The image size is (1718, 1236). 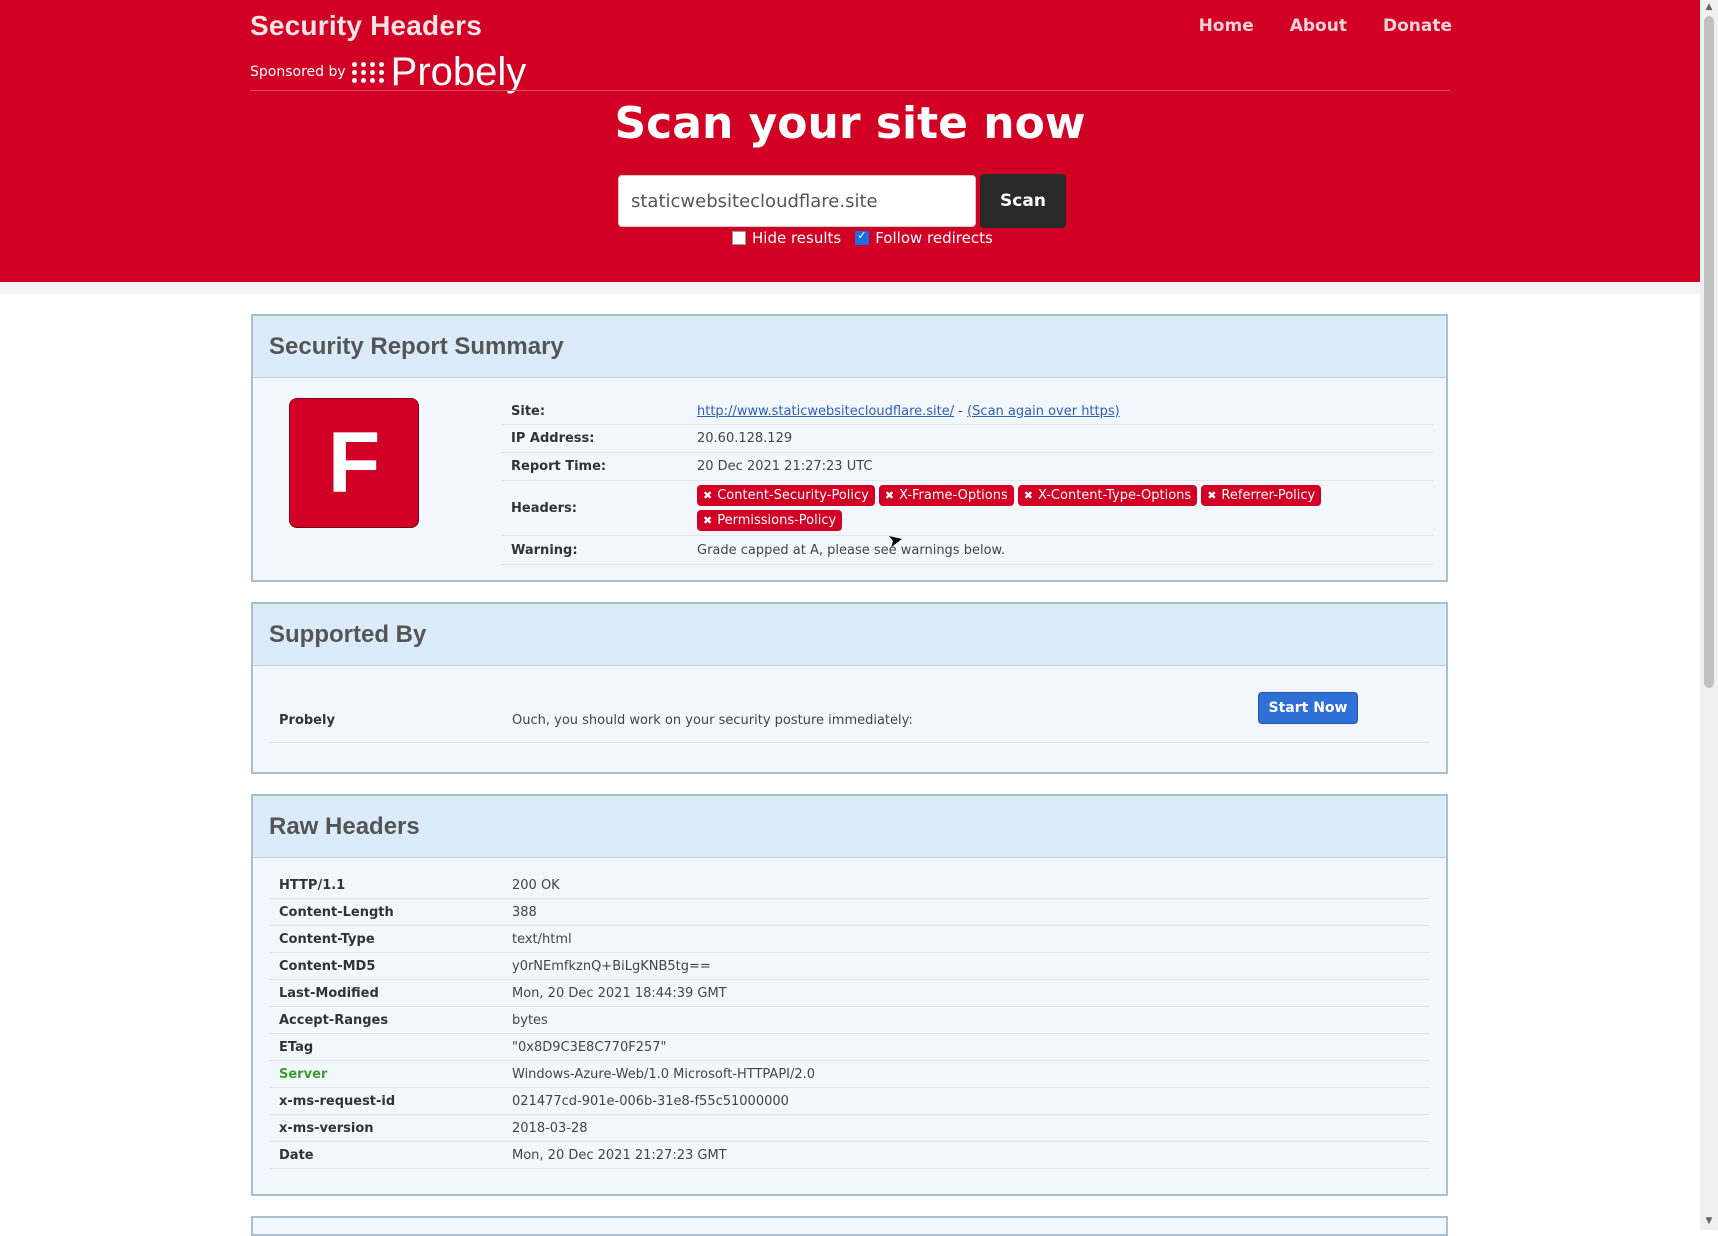 I want to click on table-row: Accept-Ranges bytes, so click(x=849, y=1020).